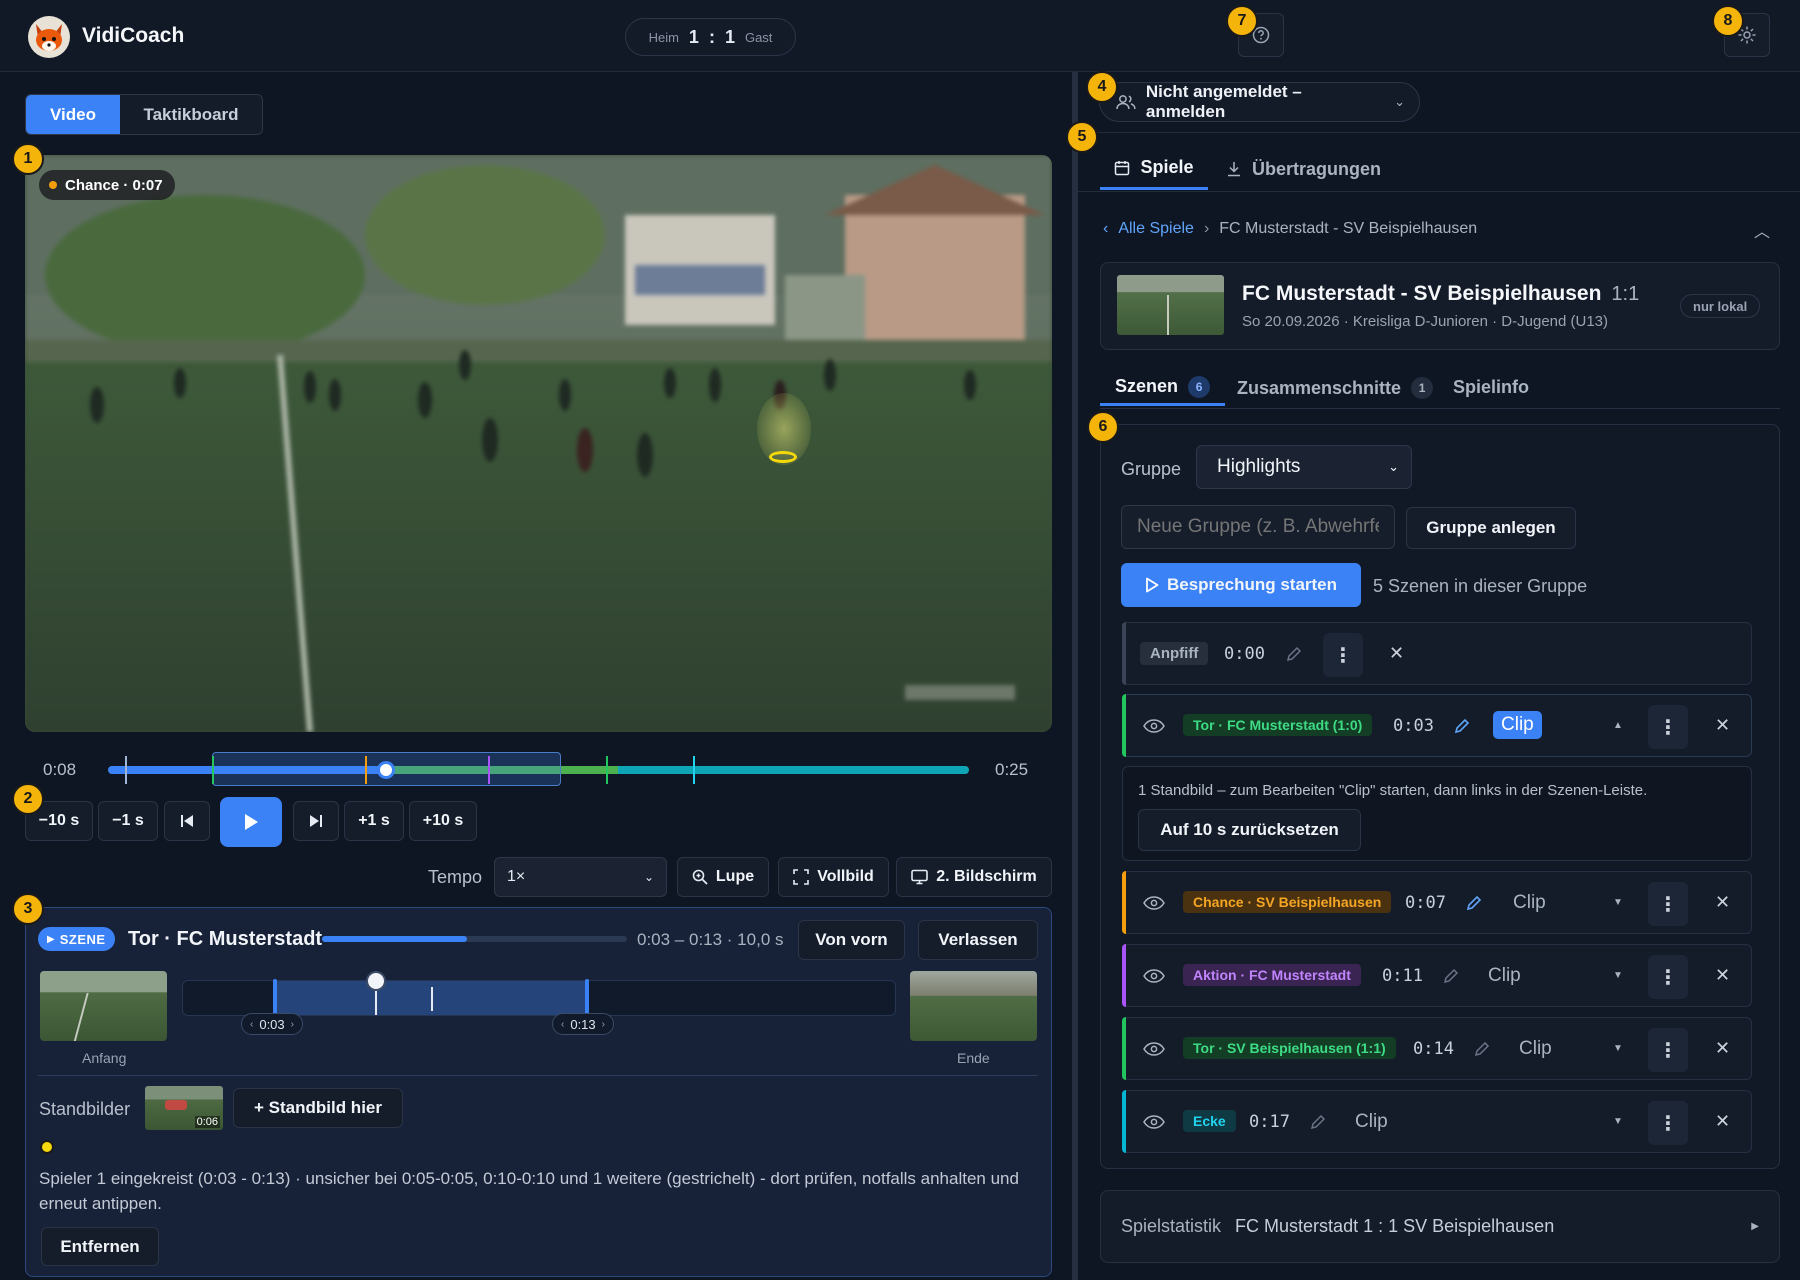 This screenshot has width=1800, height=1280. Describe the element at coordinates (1156, 229) in the screenshot. I see `breadcrumb-back-link: Alle Spiele` at that location.